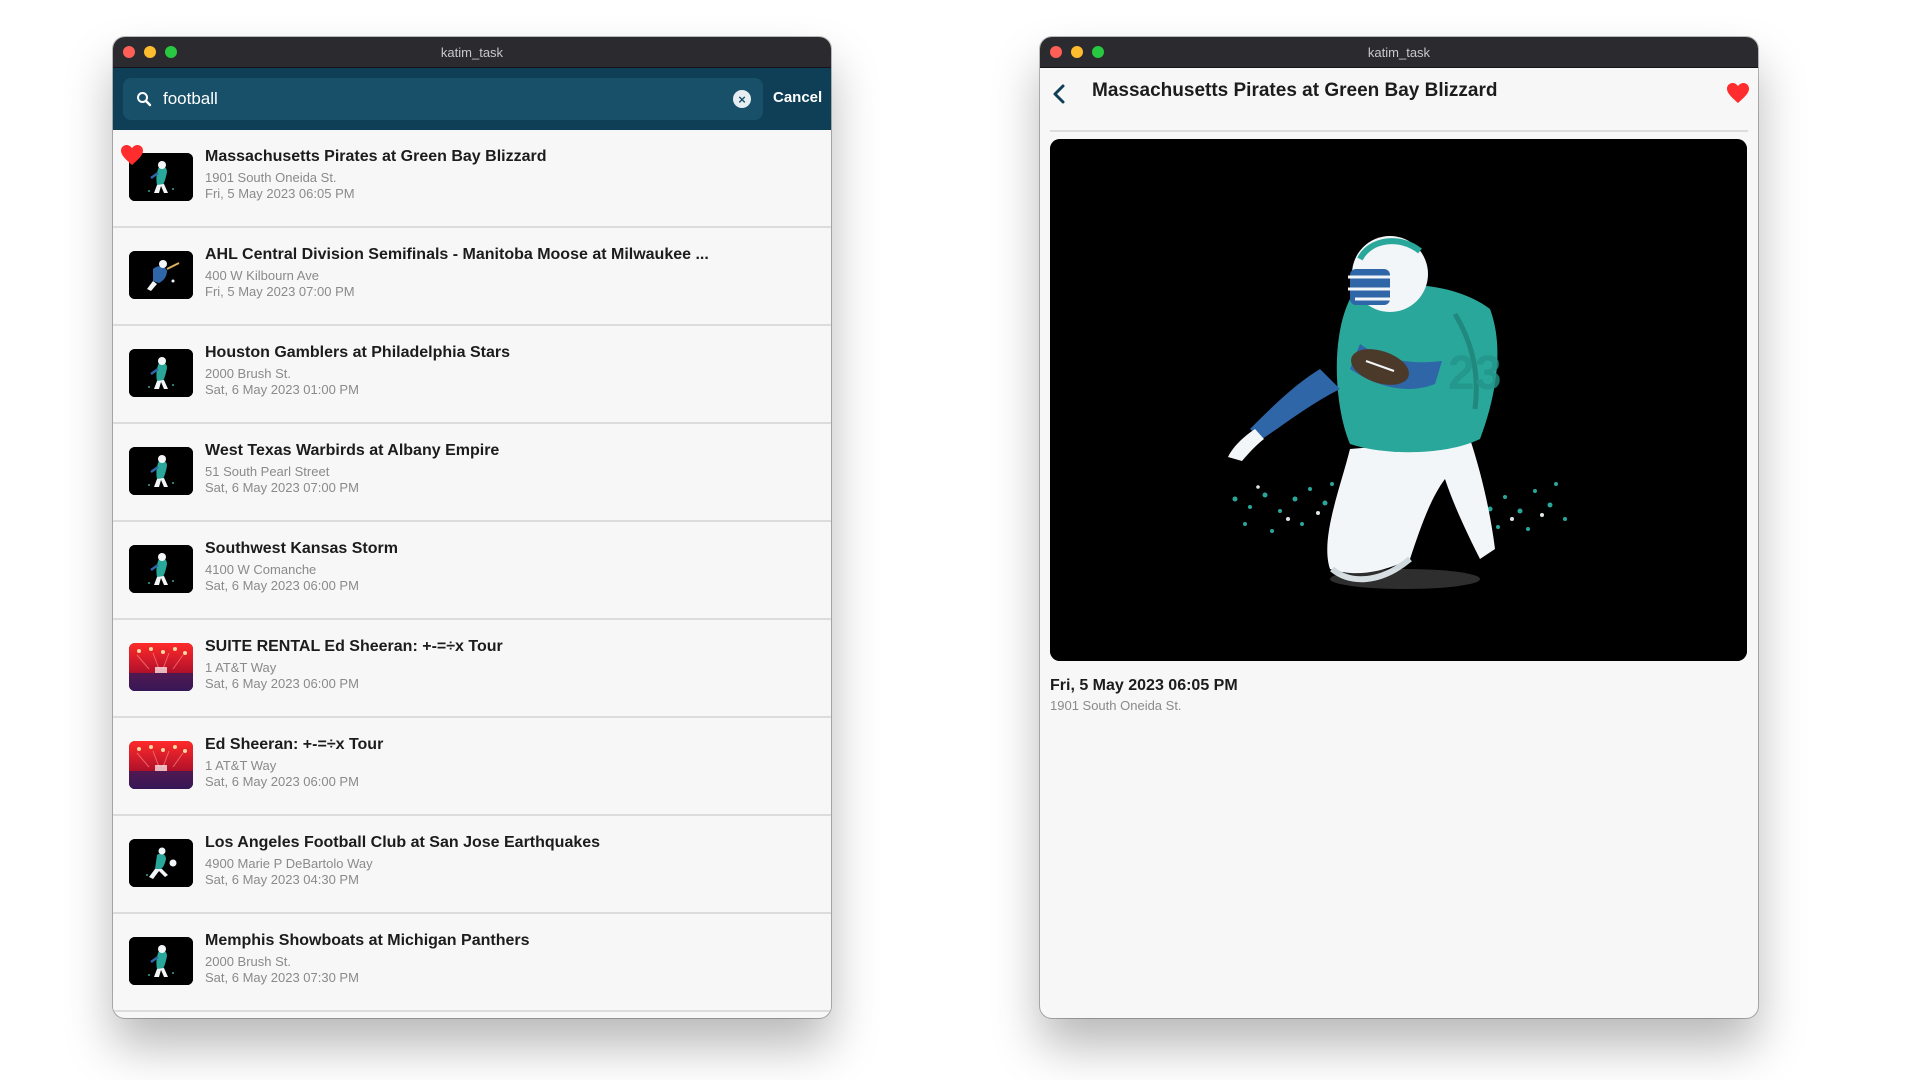 This screenshot has height=1080, width=1920. I want to click on search-input, so click(443, 99).